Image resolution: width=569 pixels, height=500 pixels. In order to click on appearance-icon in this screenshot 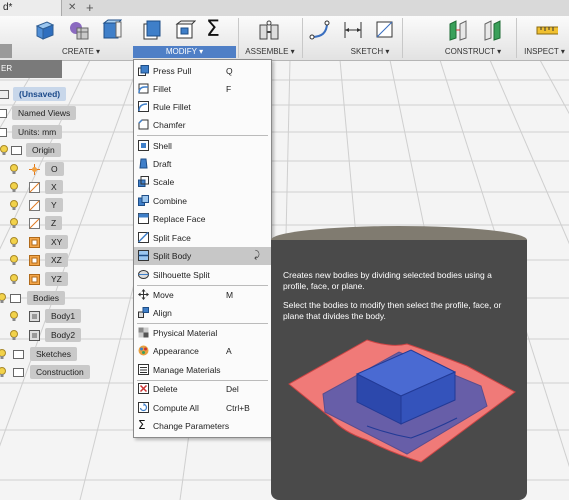, I will do `click(143, 350)`.